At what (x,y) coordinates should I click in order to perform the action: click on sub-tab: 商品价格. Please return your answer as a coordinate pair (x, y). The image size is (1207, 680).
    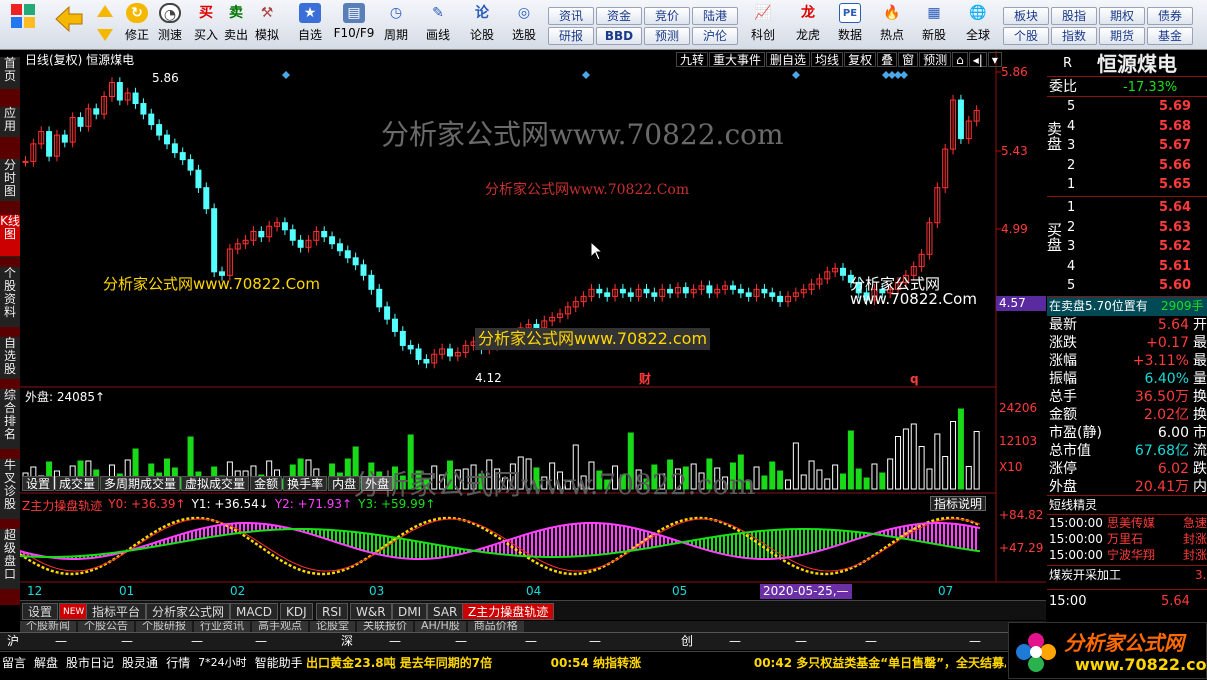
    Looking at the image, I should click on (495, 626).